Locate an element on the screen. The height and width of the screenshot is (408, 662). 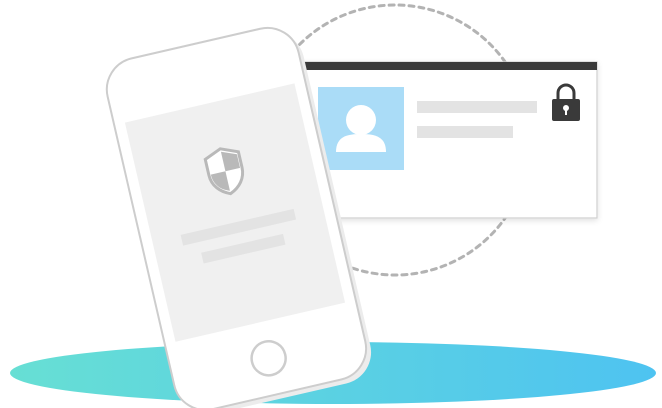
card-top-bar is located at coordinates (449, 66).